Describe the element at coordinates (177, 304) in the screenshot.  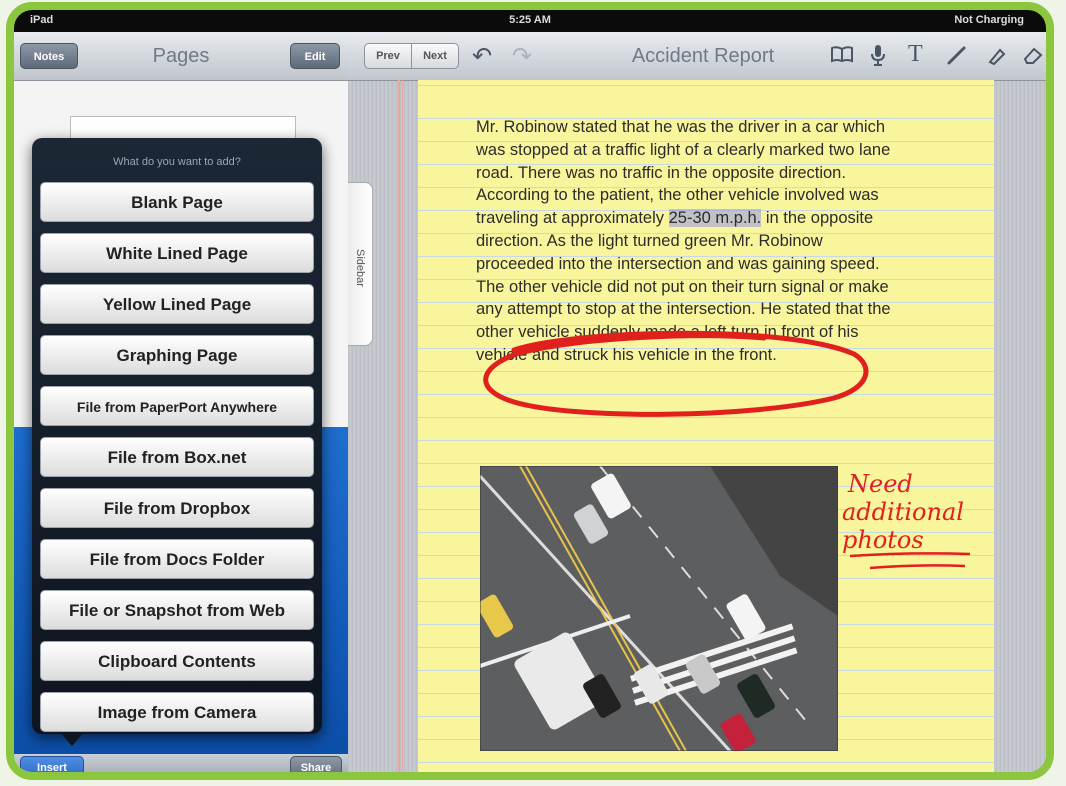
I see `menu-item-yellow-lined-page: Yellow Lined Page` at that location.